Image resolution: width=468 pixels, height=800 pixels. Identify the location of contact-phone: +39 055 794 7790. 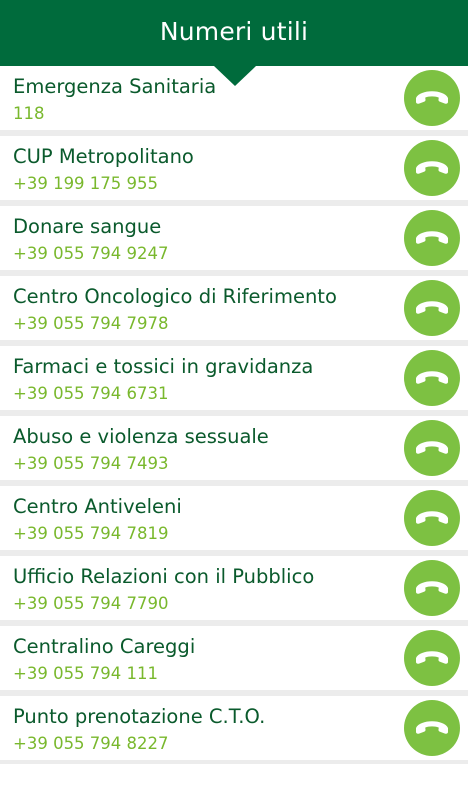
(91, 603).